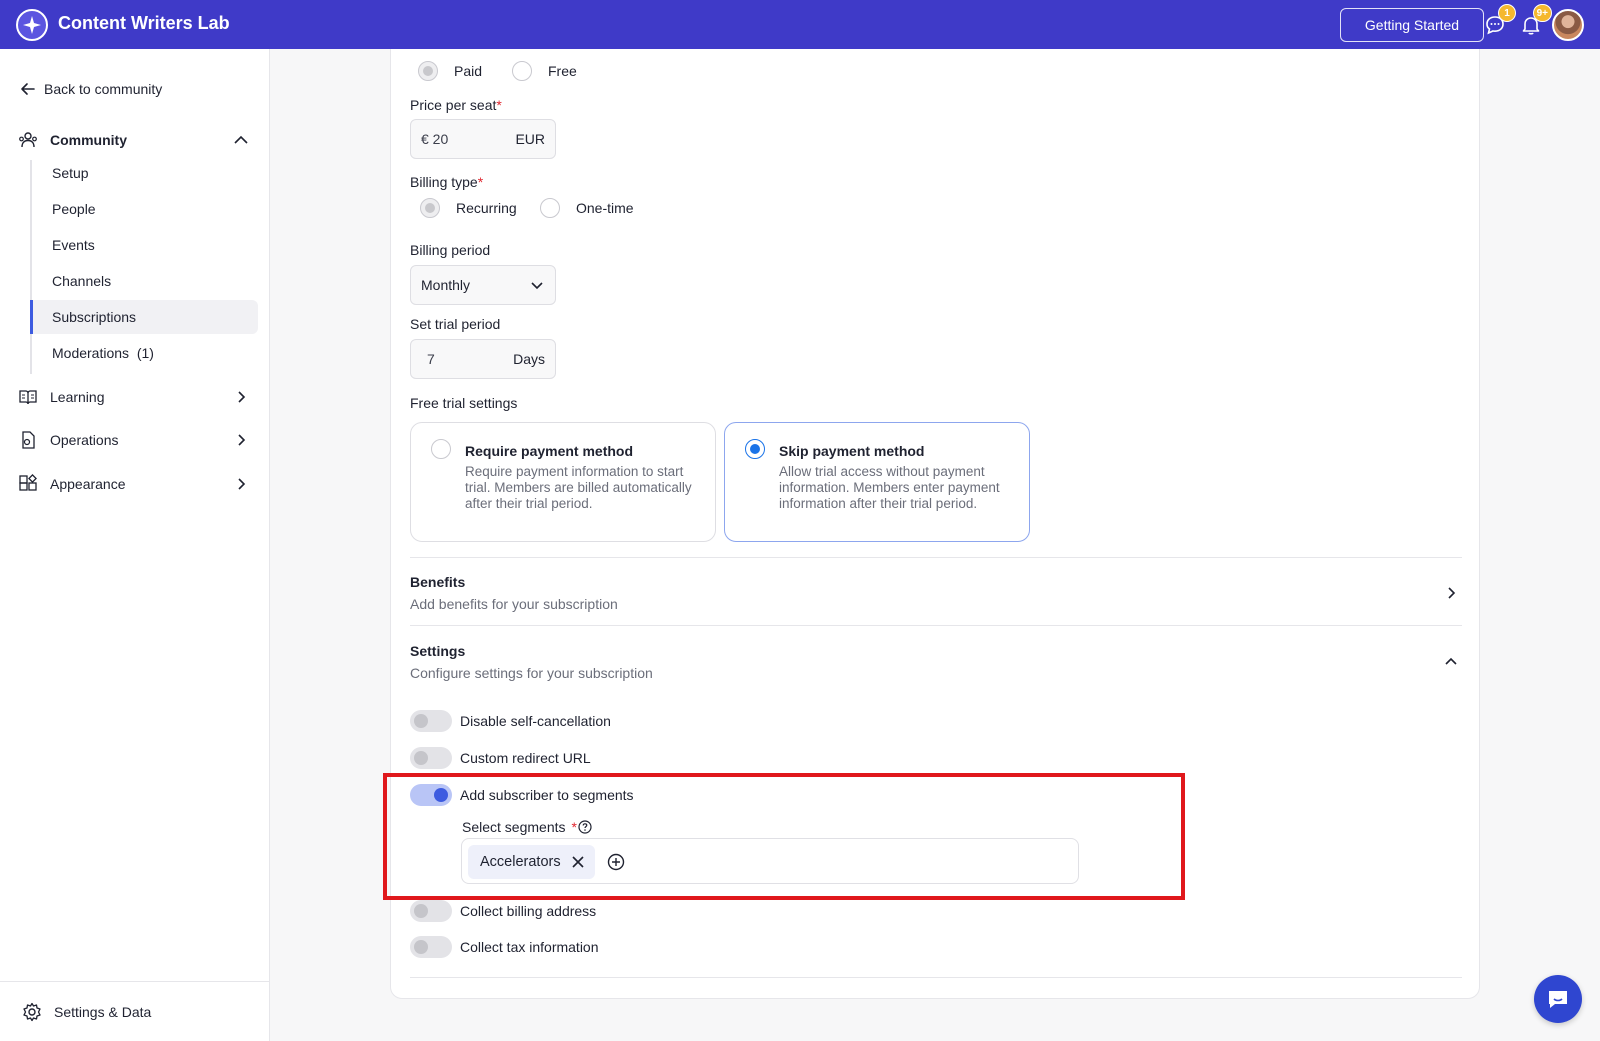 The height and width of the screenshot is (1041, 1600). What do you see at coordinates (134, 397) in the screenshot?
I see `nav-learning: Learning` at bounding box center [134, 397].